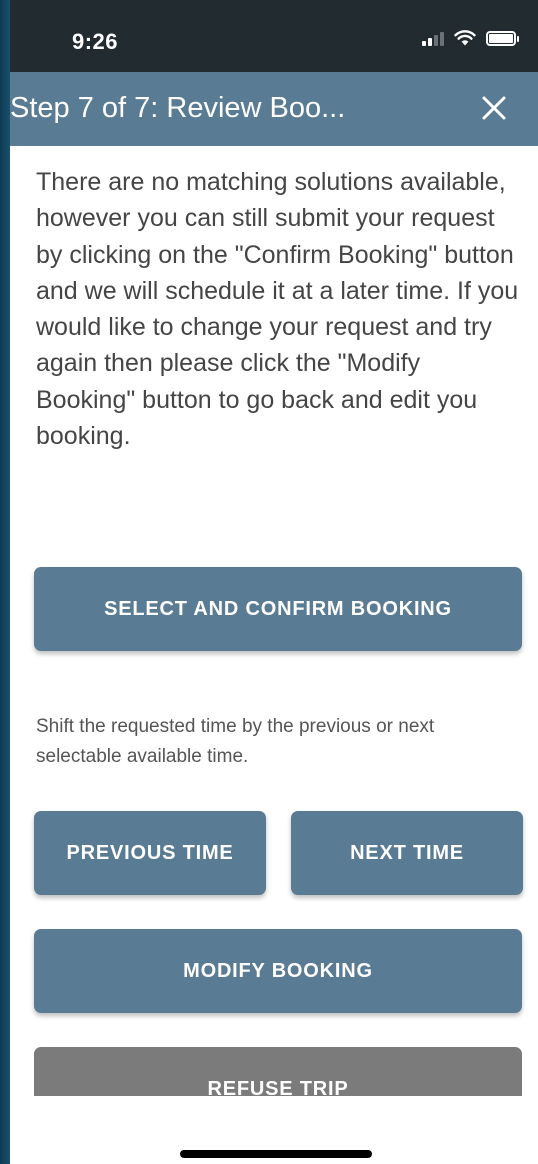 This screenshot has height=1164, width=538. What do you see at coordinates (433, 38) in the screenshot?
I see `cellular-signal-icon` at bounding box center [433, 38].